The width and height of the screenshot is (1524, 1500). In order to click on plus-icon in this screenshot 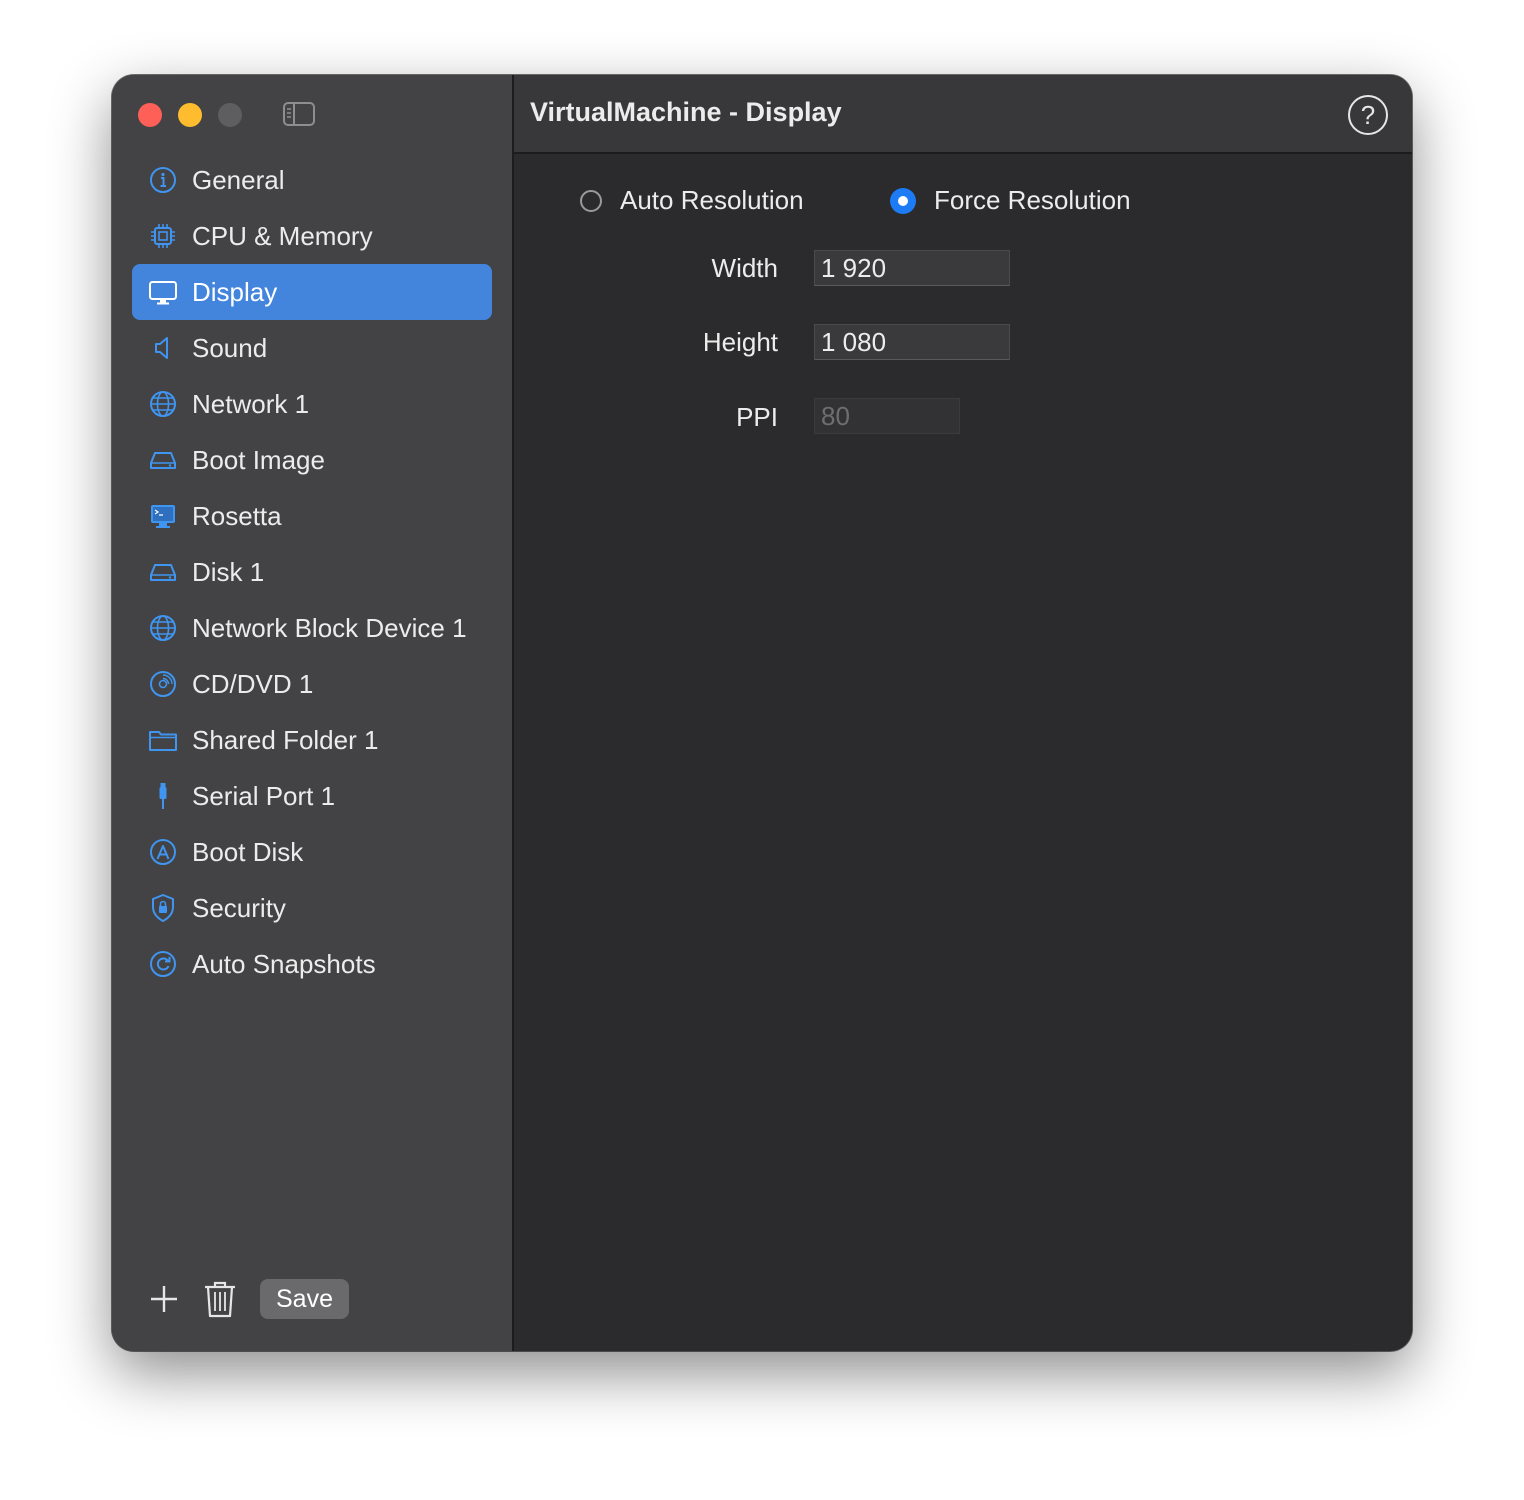, I will do `click(164, 1299)`.